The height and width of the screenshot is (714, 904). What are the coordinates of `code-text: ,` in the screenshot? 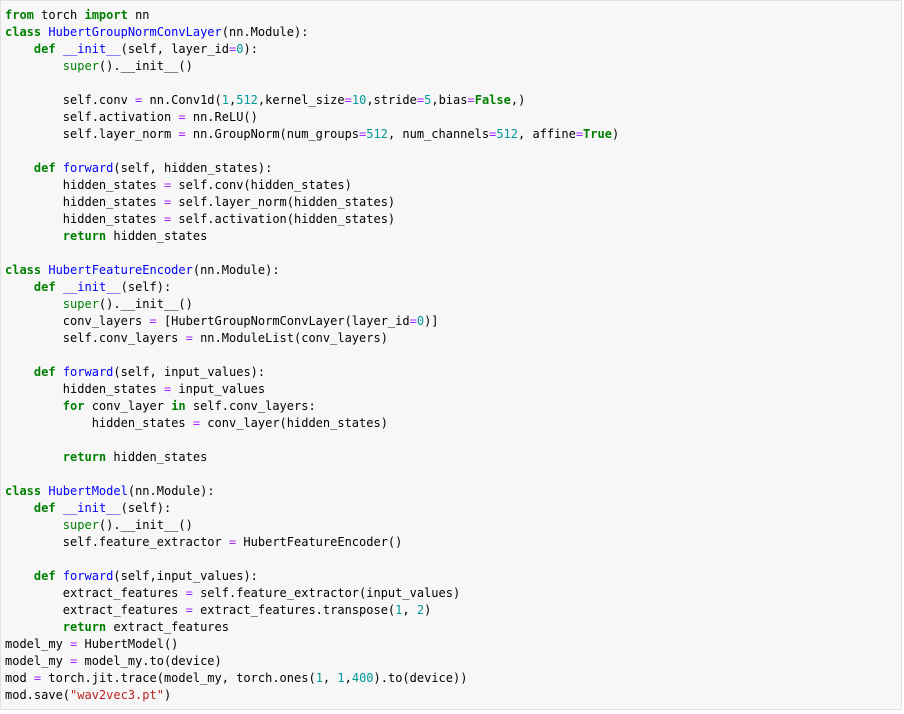 It's located at (348, 678).